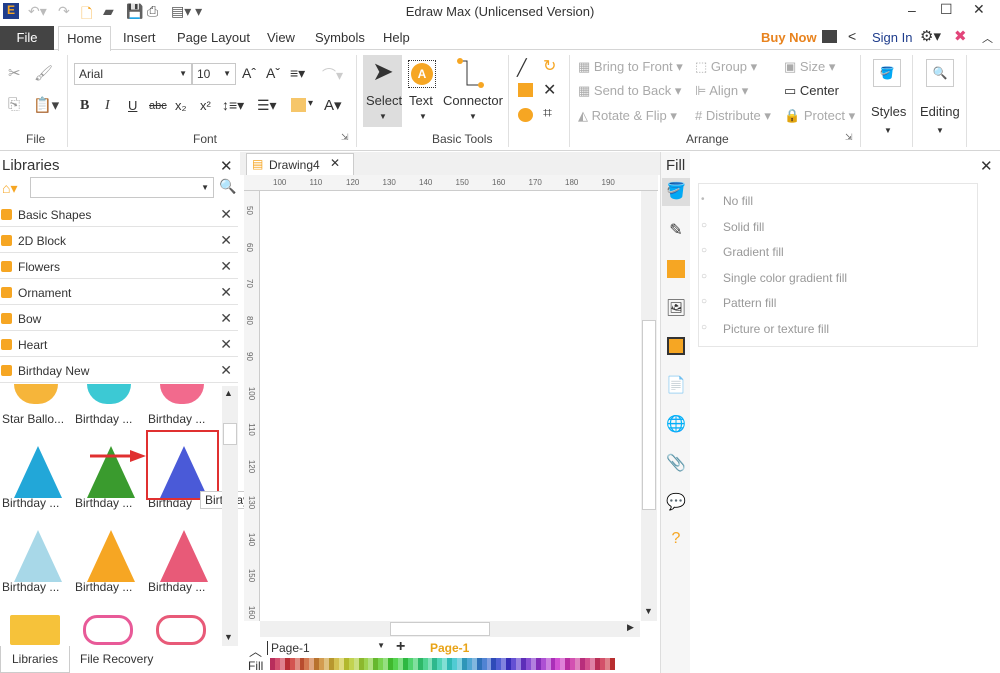  I want to click on close-document-icon: ✕, so click(335, 163).